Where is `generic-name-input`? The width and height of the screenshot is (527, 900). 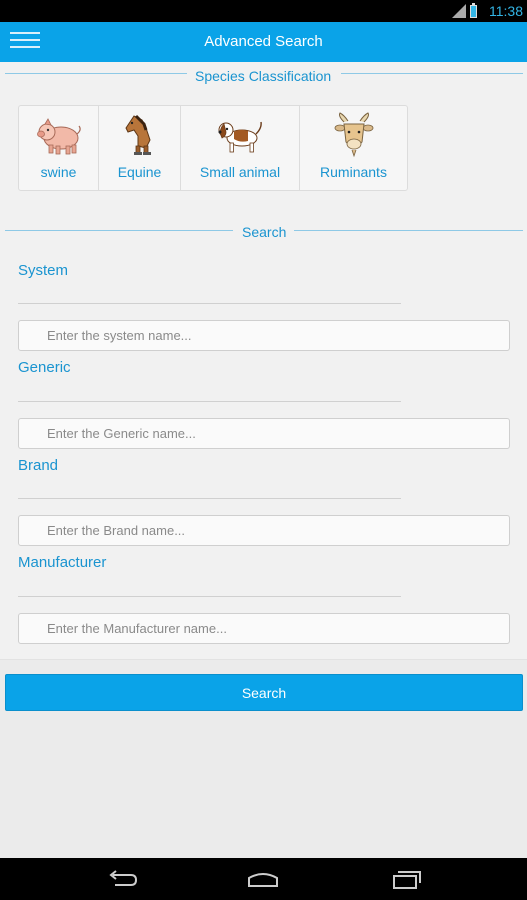 generic-name-input is located at coordinates (264, 433).